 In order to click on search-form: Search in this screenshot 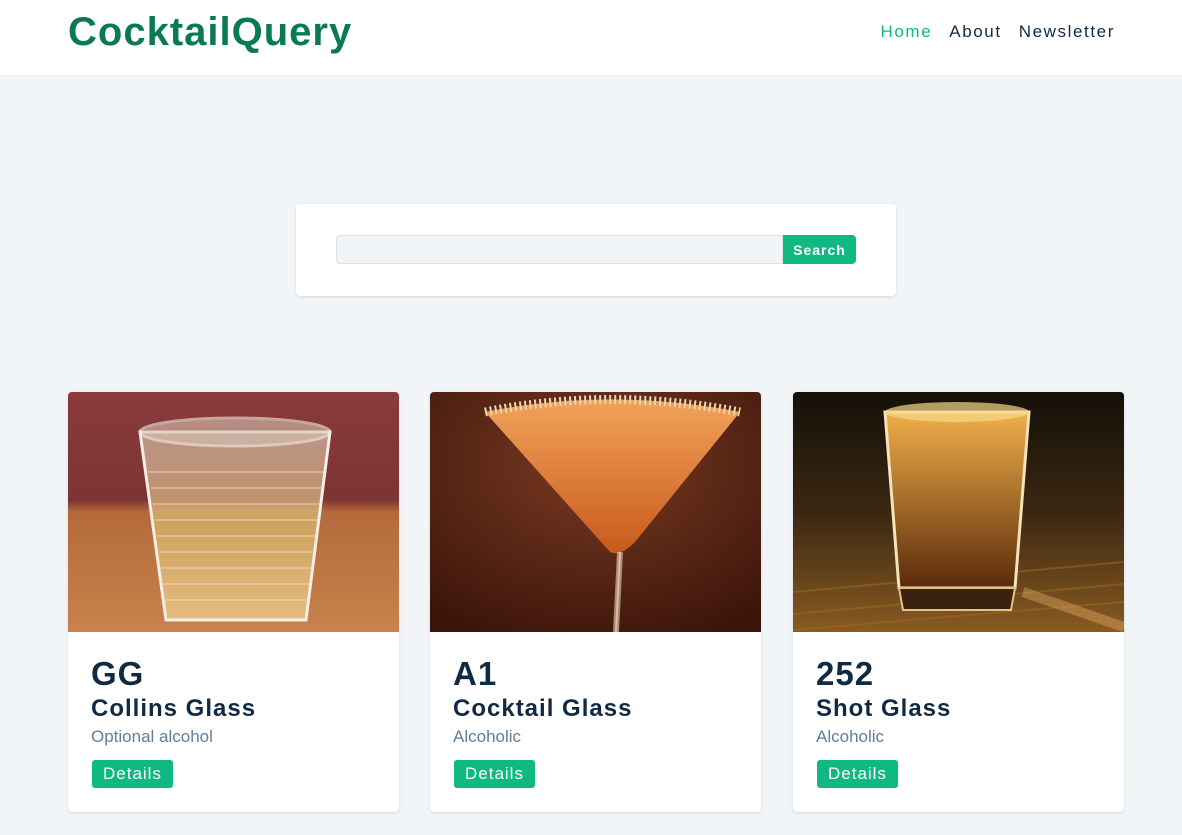, I will do `click(596, 250)`.